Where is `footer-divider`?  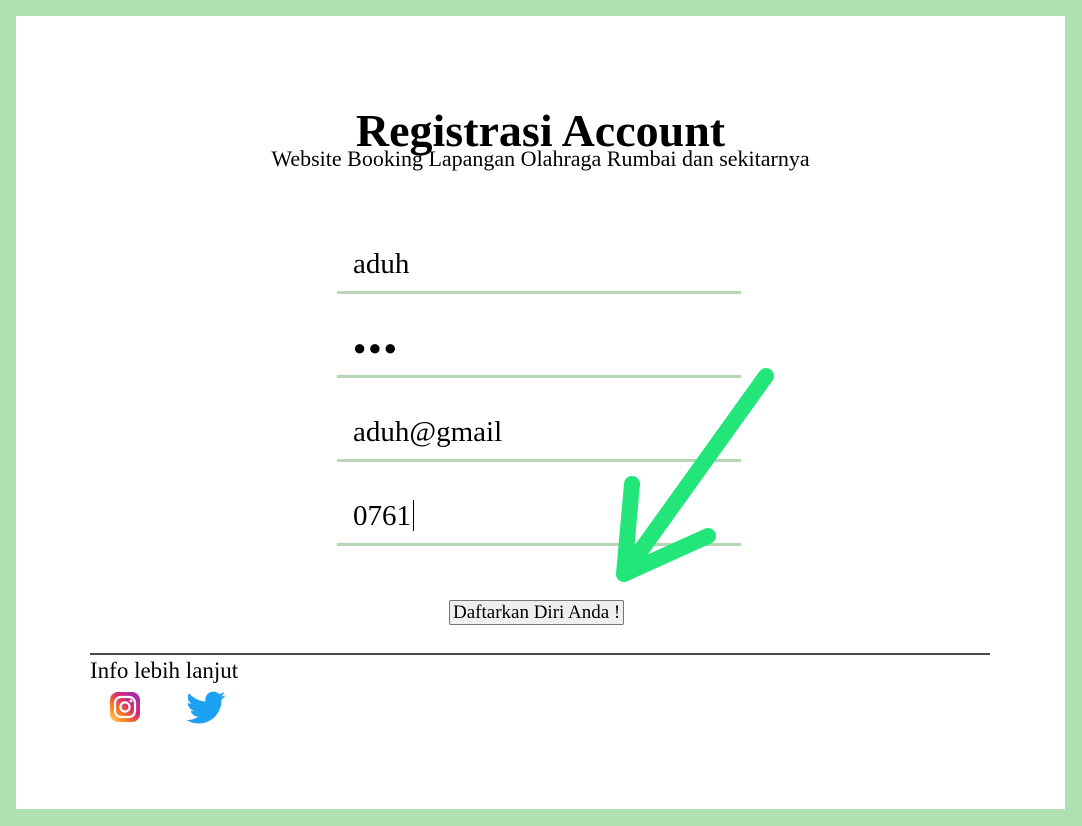 footer-divider is located at coordinates (540, 654).